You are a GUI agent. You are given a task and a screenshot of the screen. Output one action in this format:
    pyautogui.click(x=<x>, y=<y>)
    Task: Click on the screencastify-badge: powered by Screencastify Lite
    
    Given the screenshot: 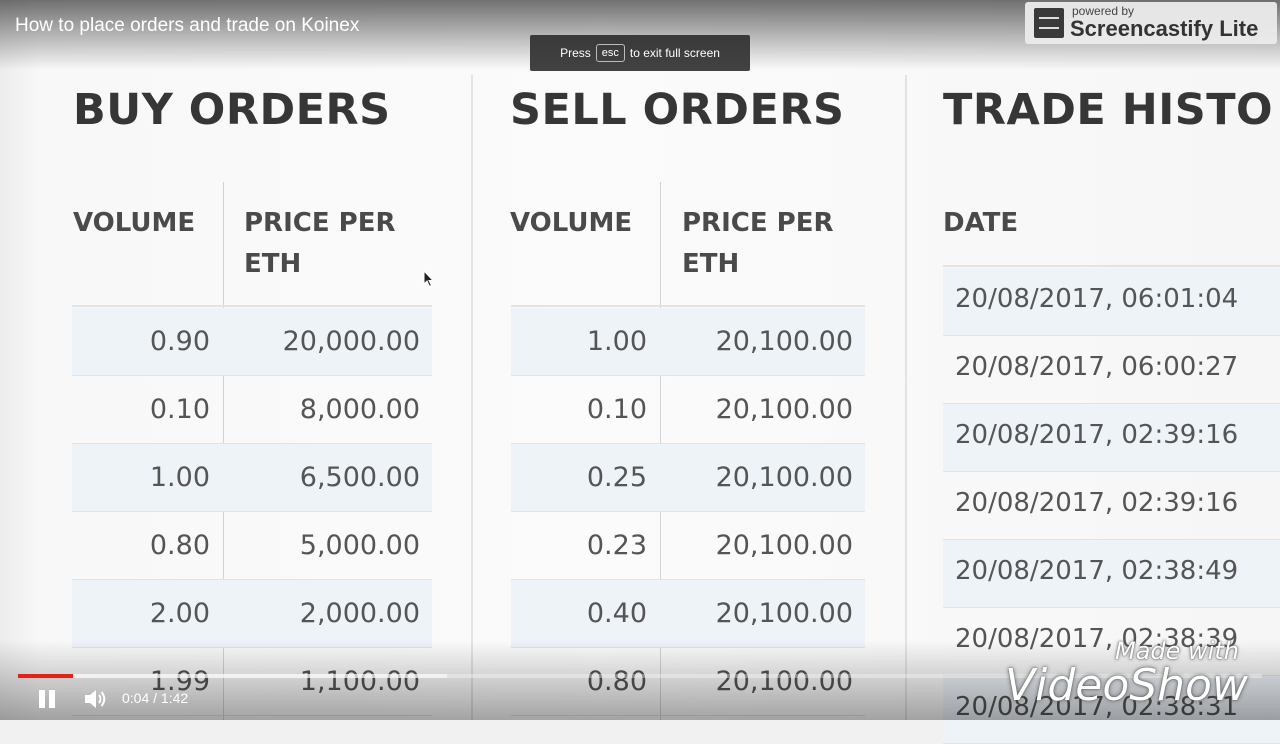 What is the action you would take?
    pyautogui.click(x=1151, y=23)
    